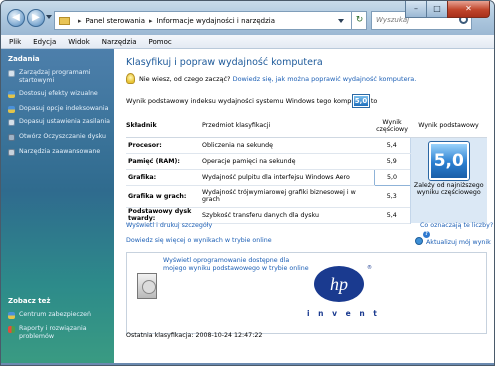  I want to click on sidebar-item-label: Otwórz Oczyszczanie dysku, so click(63, 136).